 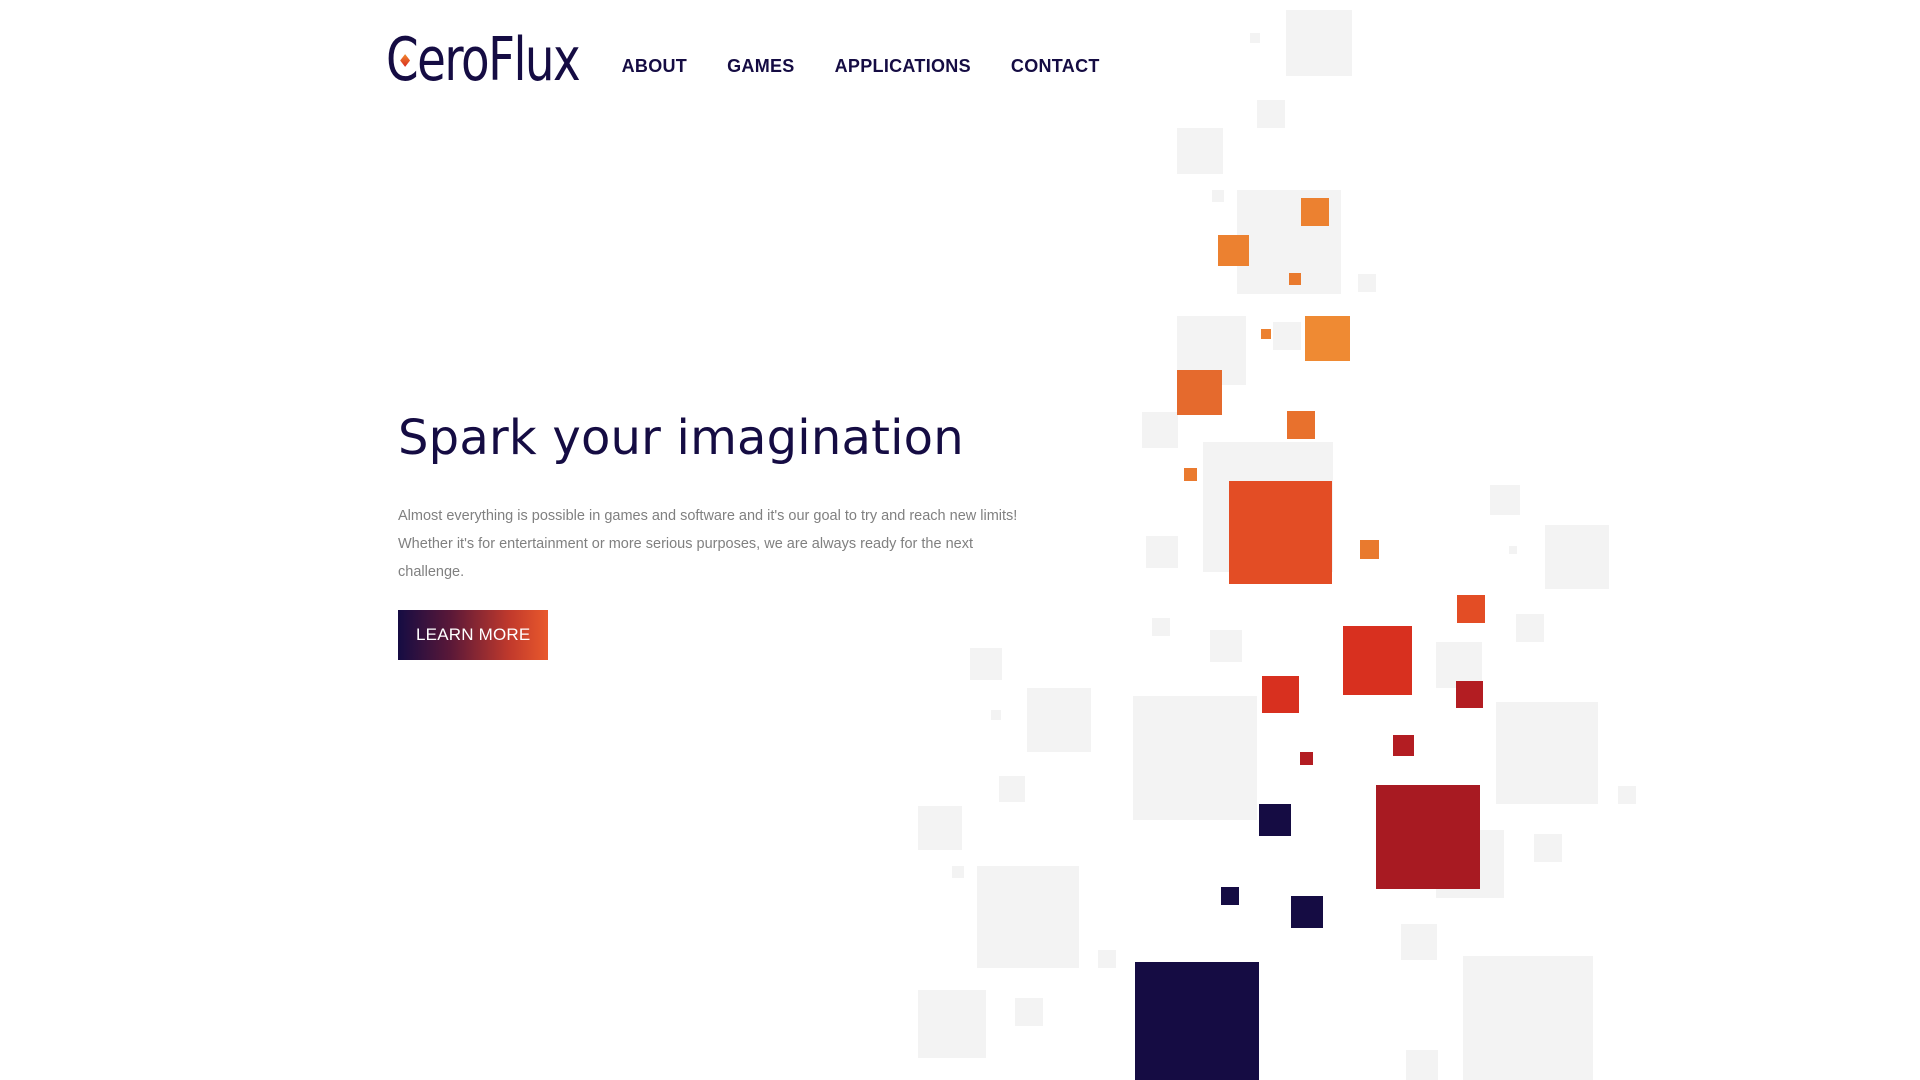 I want to click on main-nav: ABOUT GAMES APPLICATIONS CONTACT, so click(x=881, y=66).